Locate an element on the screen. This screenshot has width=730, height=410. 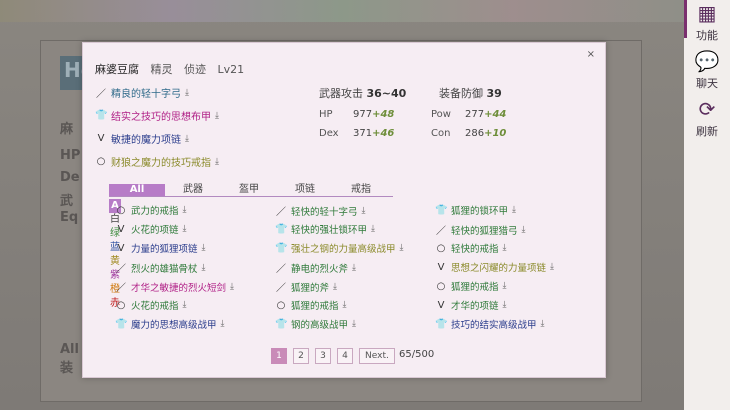
equipped-item-name: 精良的轻十字弓 is located at coordinates (146, 94).